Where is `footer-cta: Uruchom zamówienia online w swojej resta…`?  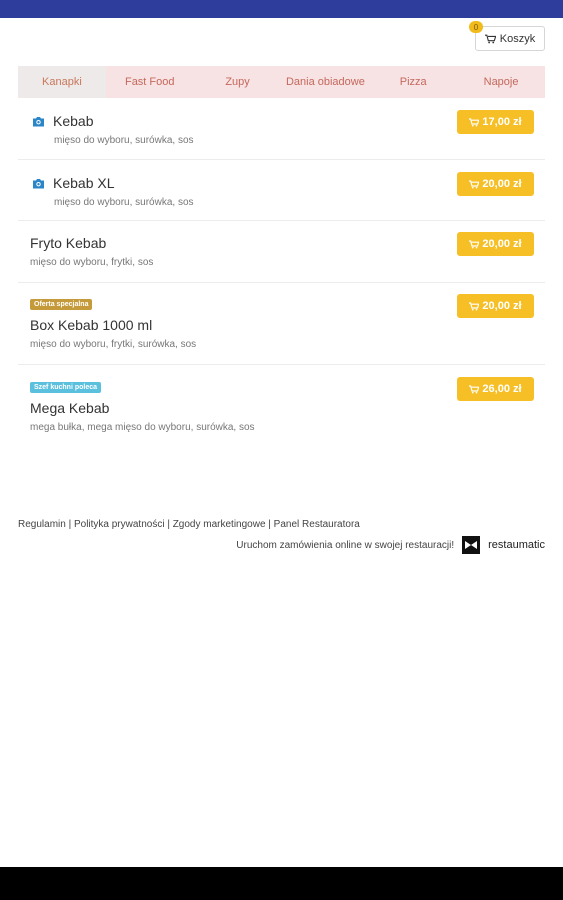 footer-cta: Uruchom zamówienia online w swojej resta… is located at coordinates (390, 545).